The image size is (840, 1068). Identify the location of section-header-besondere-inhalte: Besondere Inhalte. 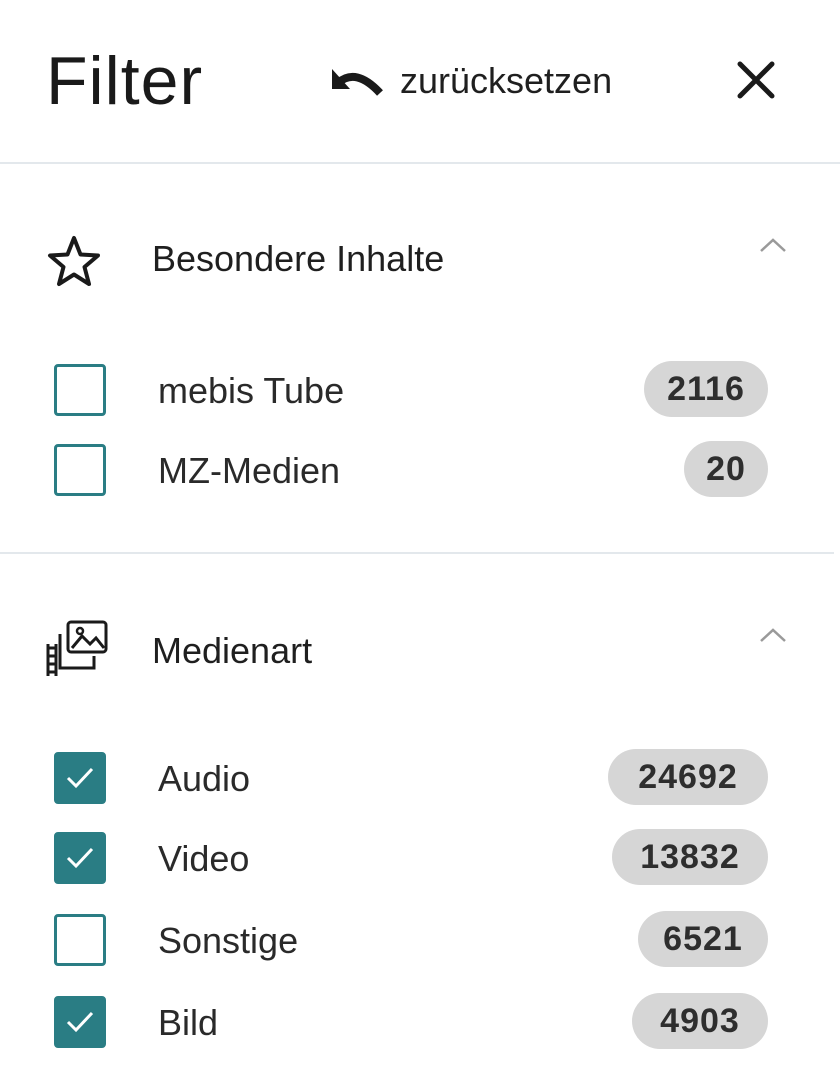
(420, 257).